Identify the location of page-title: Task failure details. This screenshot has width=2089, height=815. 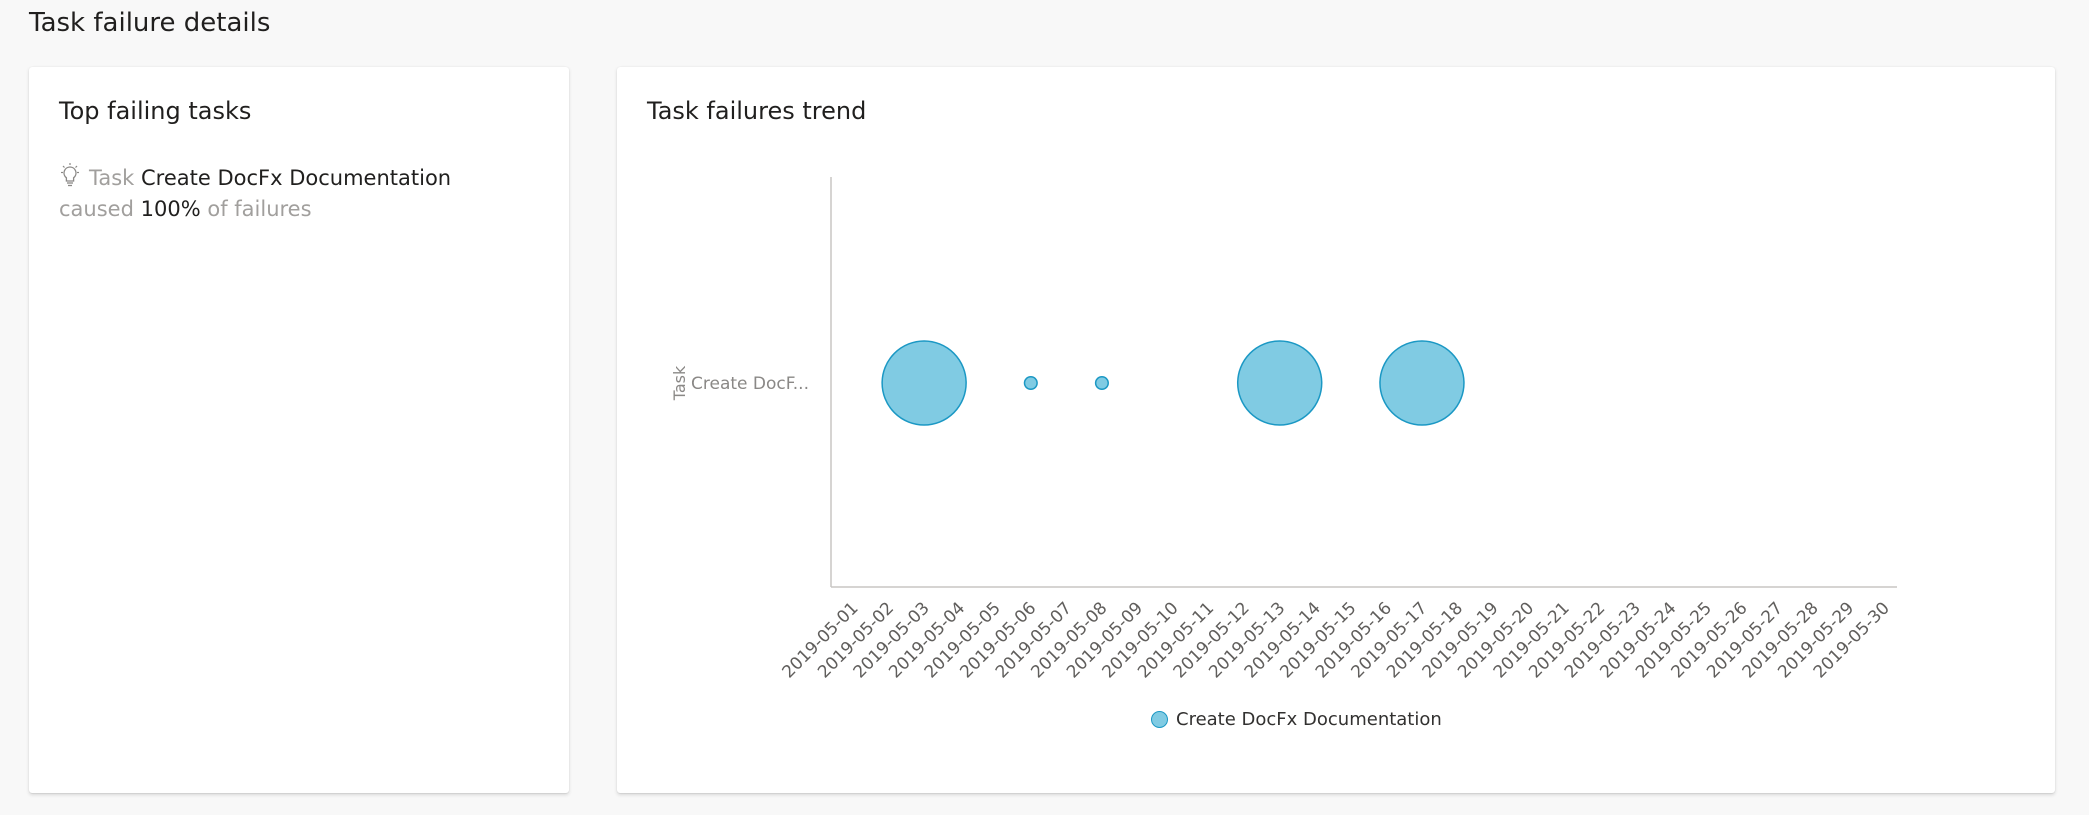
(150, 23).